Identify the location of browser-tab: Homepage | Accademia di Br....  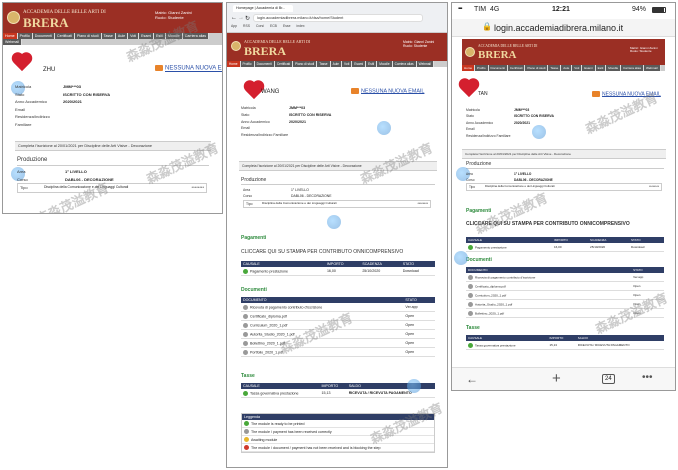
(263, 8).